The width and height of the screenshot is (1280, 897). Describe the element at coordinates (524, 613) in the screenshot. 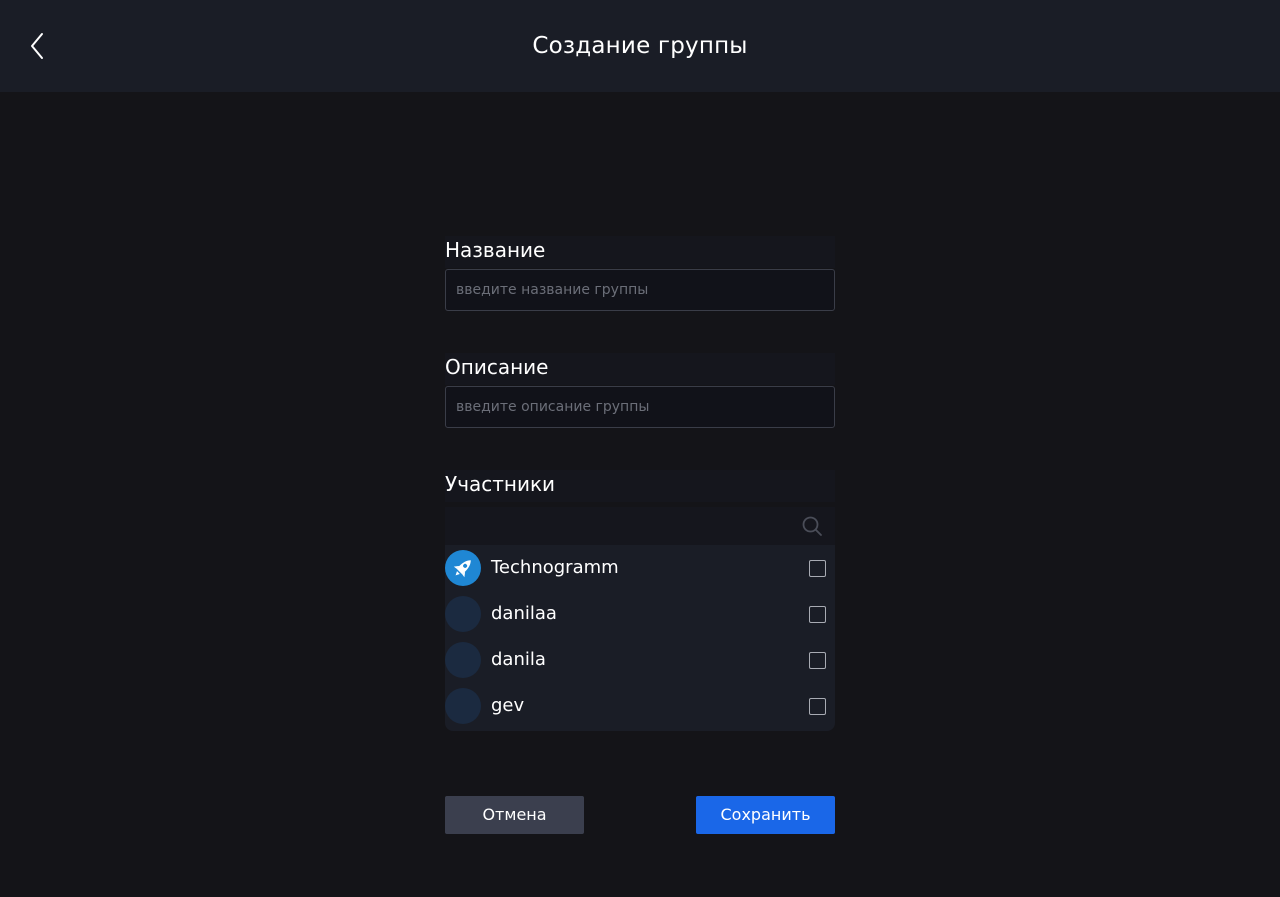

I see `member-name: danilaa` at that location.